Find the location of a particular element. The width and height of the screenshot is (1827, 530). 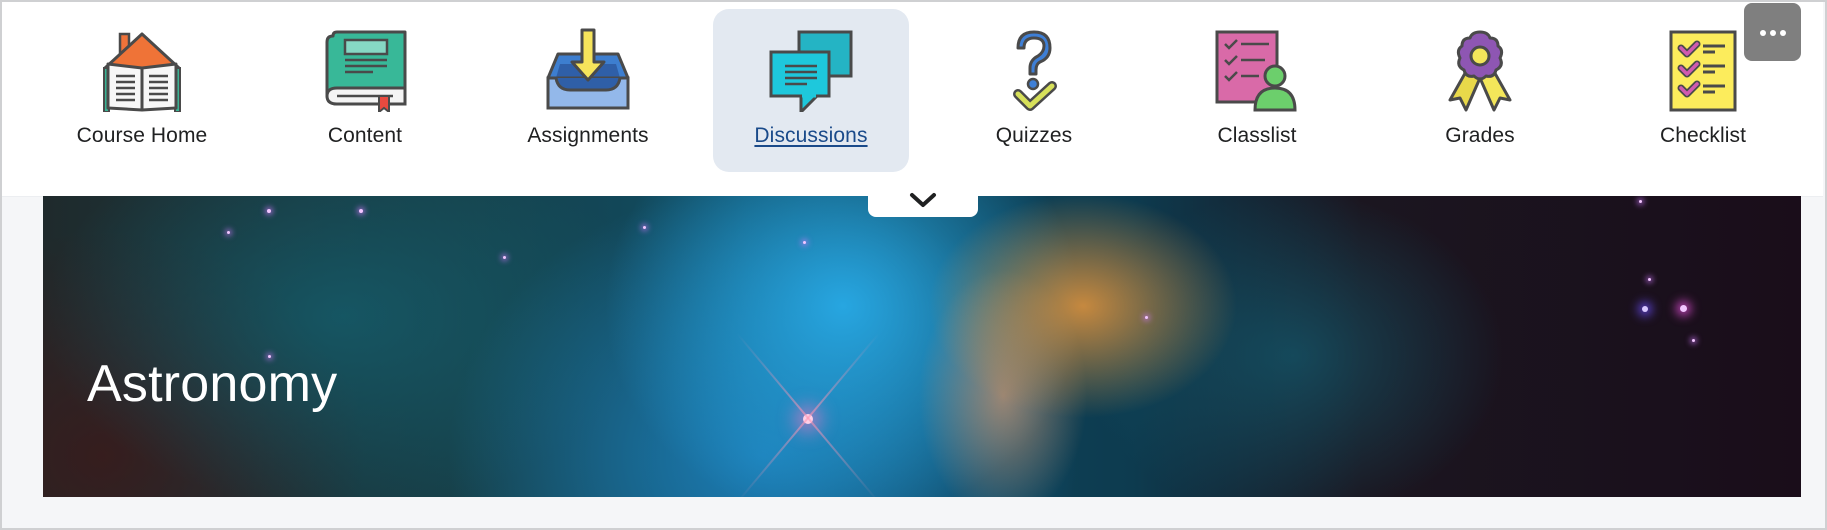

assignments-inbox-icon is located at coordinates (588, 70).